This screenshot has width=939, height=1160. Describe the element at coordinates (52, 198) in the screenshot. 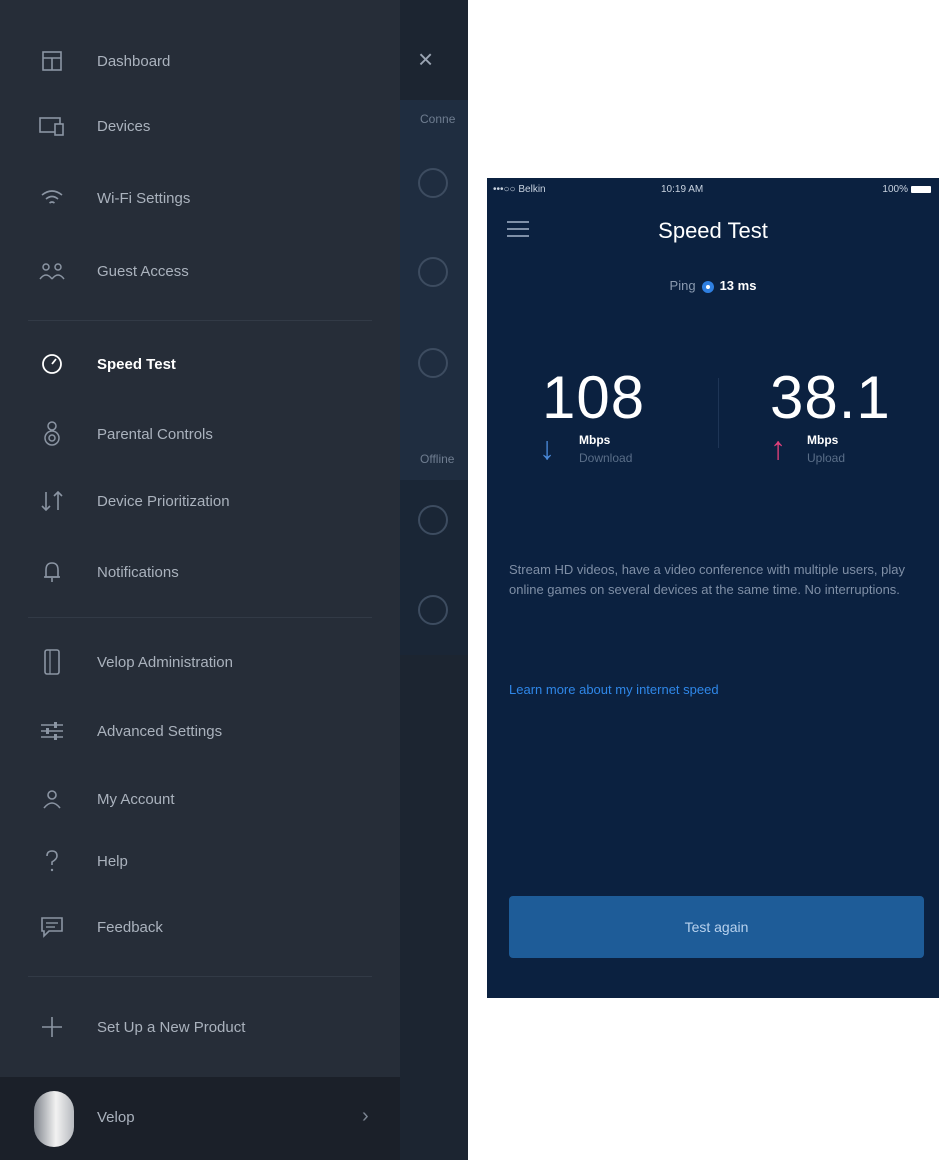

I see `wifi-icon` at that location.